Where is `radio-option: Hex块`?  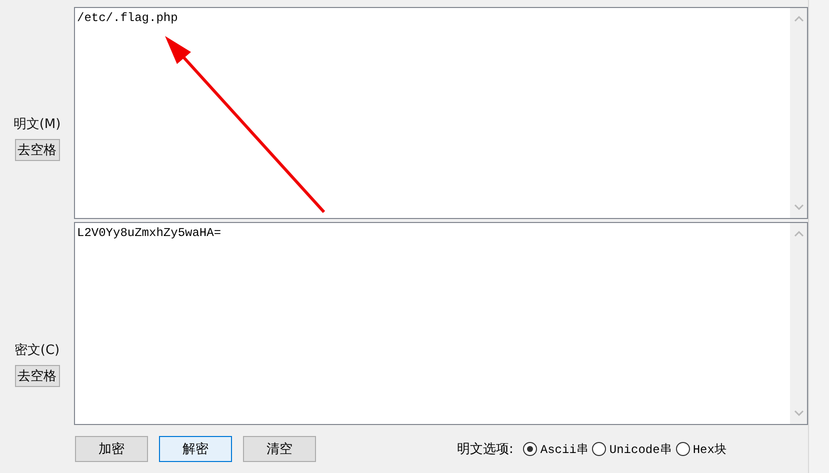
radio-option: Hex块 is located at coordinates (701, 449).